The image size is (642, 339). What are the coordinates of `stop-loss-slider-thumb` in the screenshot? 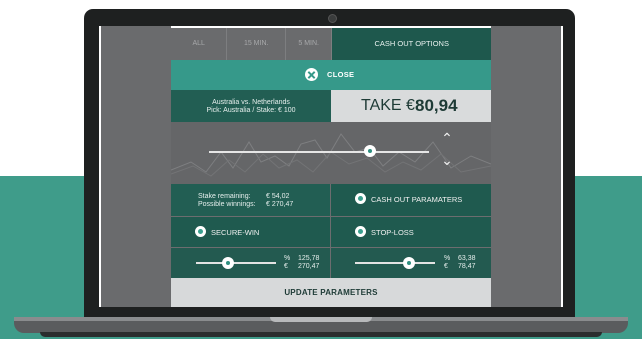 It's located at (409, 263).